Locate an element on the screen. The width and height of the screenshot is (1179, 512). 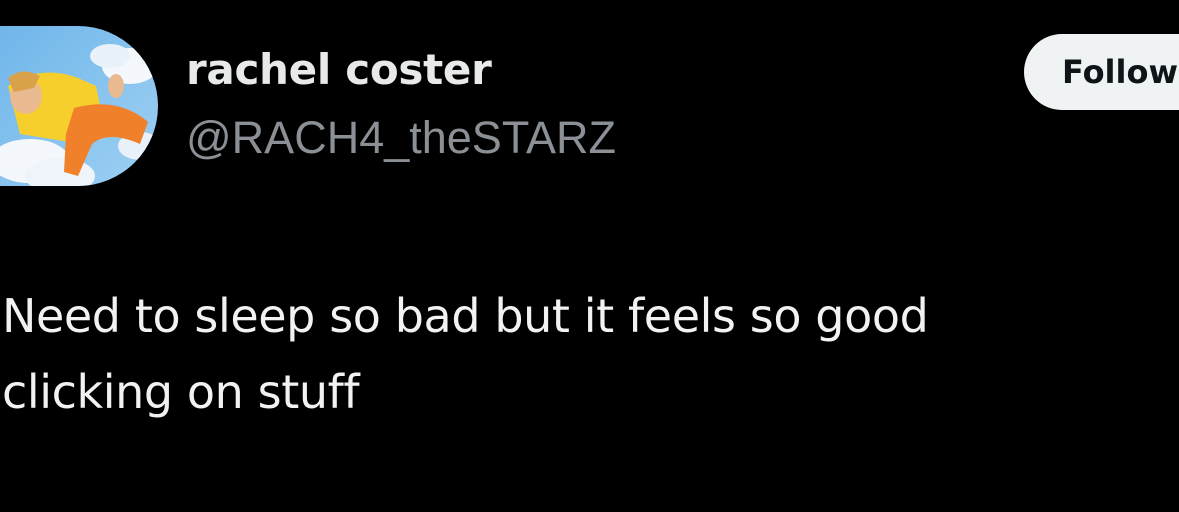
avatar is located at coordinates (79, 106).